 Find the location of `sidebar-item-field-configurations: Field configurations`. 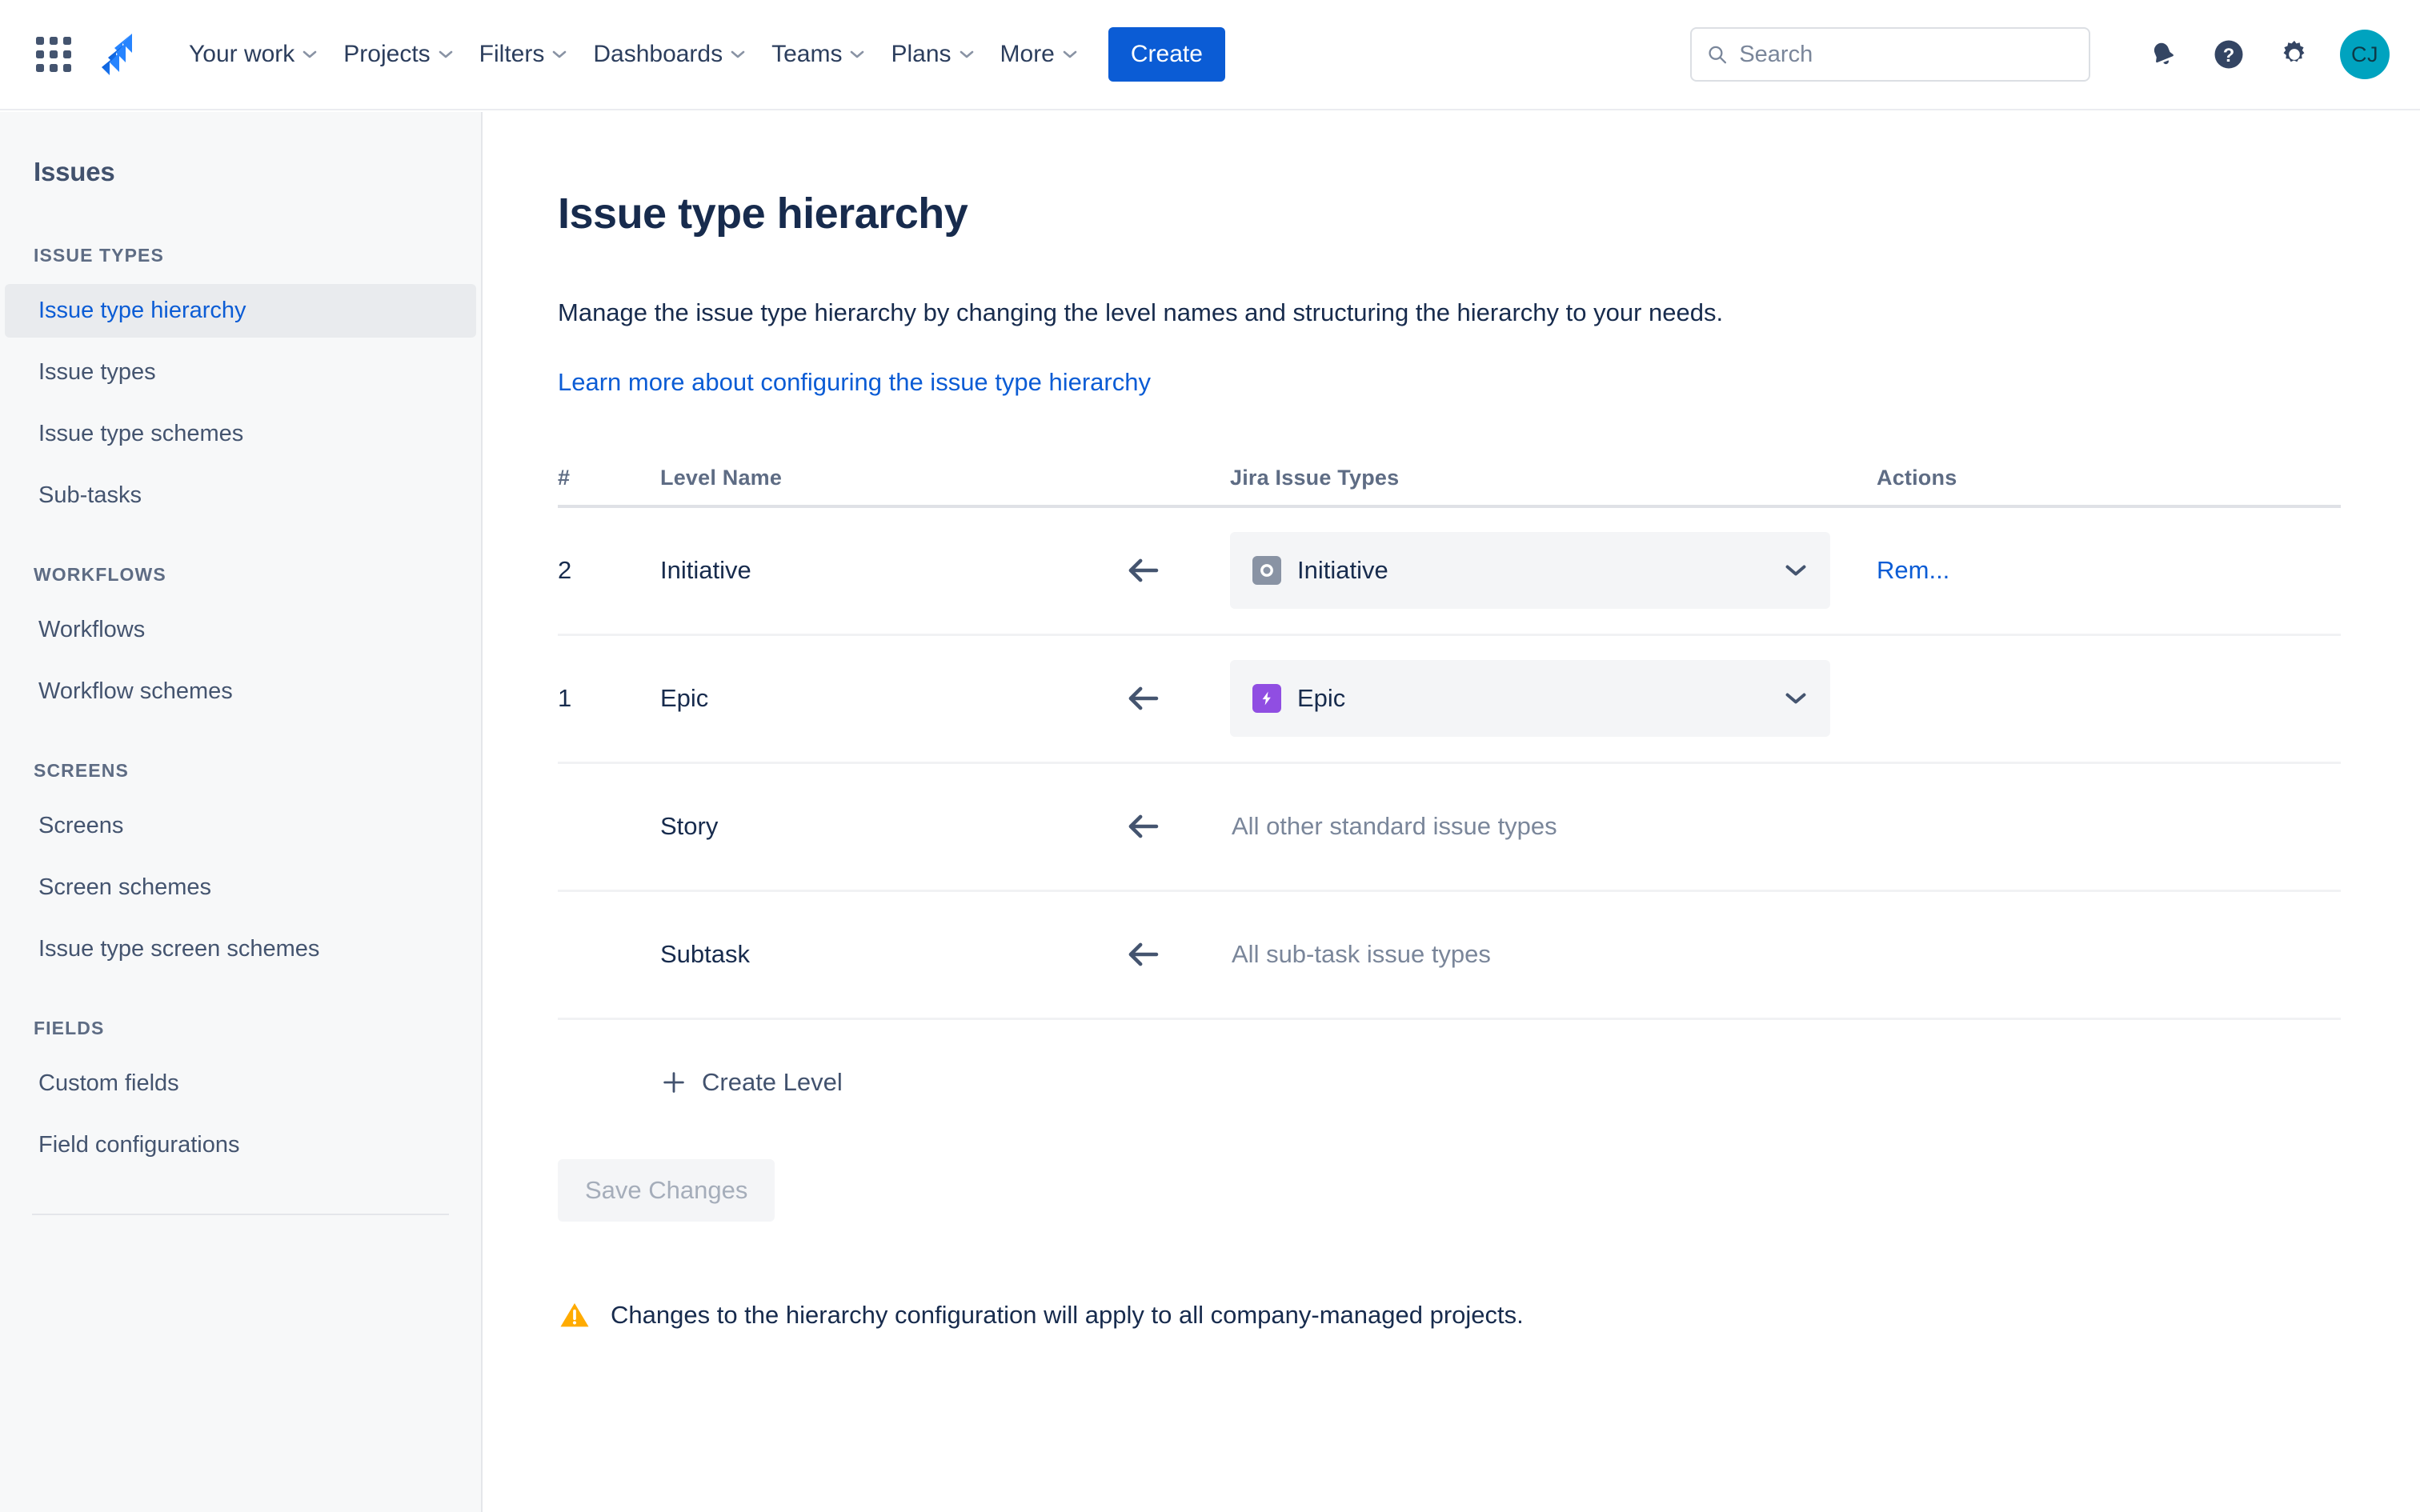

sidebar-item-field-configurations: Field configurations is located at coordinates (240, 1145).